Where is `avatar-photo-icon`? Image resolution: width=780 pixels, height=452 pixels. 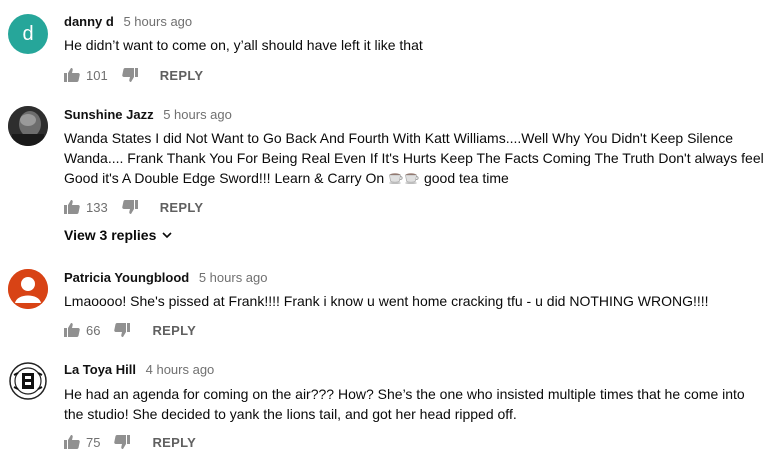
avatar-photo-icon is located at coordinates (28, 126).